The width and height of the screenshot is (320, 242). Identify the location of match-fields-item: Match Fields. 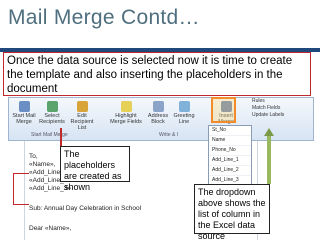
(268, 108).